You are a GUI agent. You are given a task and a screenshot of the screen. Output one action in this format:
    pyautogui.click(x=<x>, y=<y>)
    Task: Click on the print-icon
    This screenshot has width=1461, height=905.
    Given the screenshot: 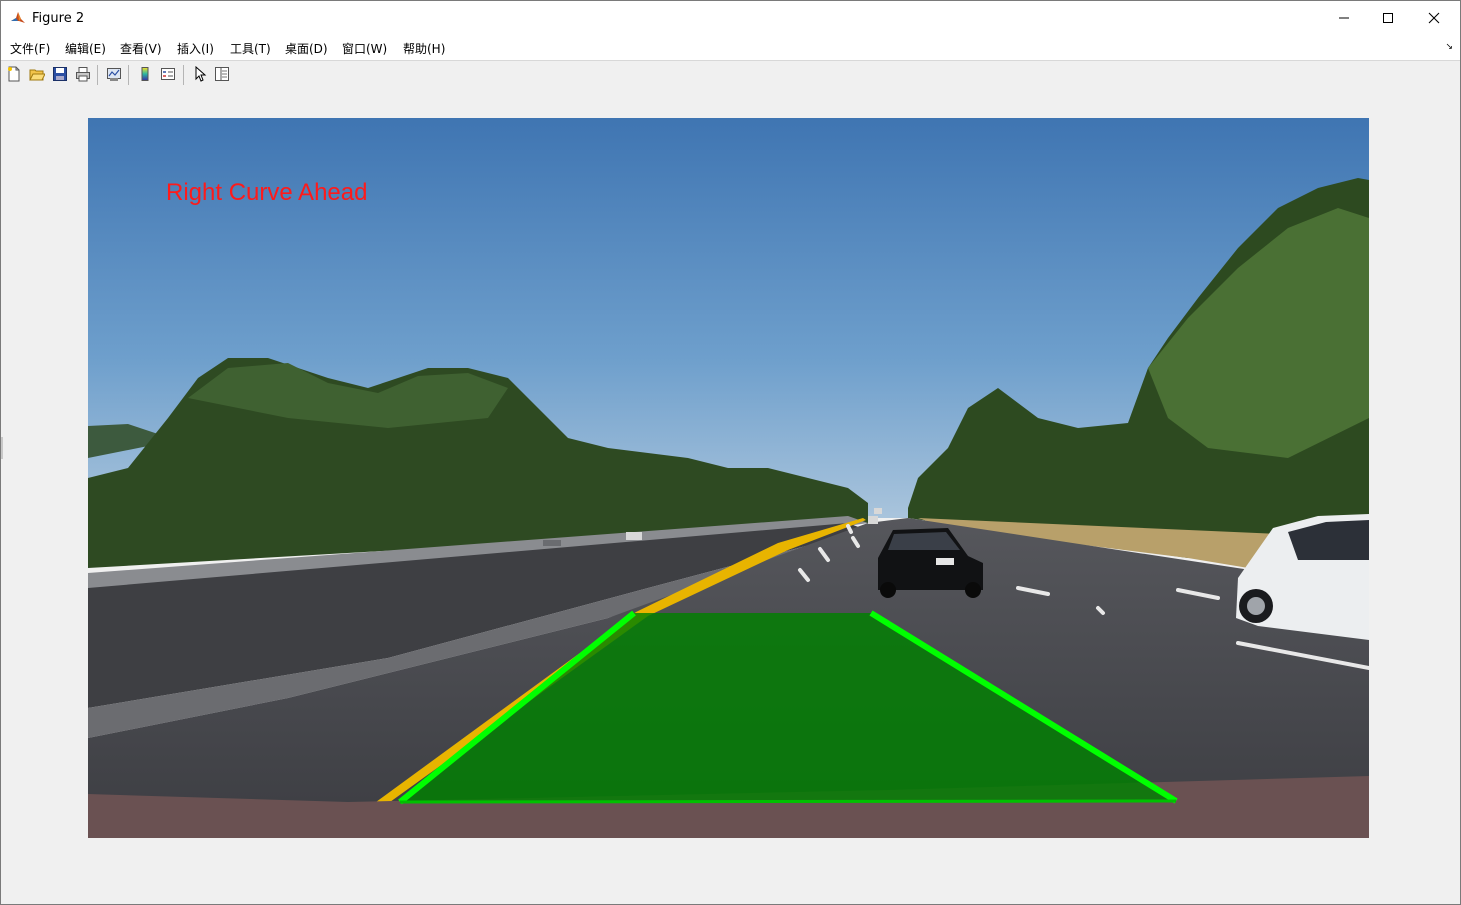 What is the action you would take?
    pyautogui.click(x=83, y=74)
    